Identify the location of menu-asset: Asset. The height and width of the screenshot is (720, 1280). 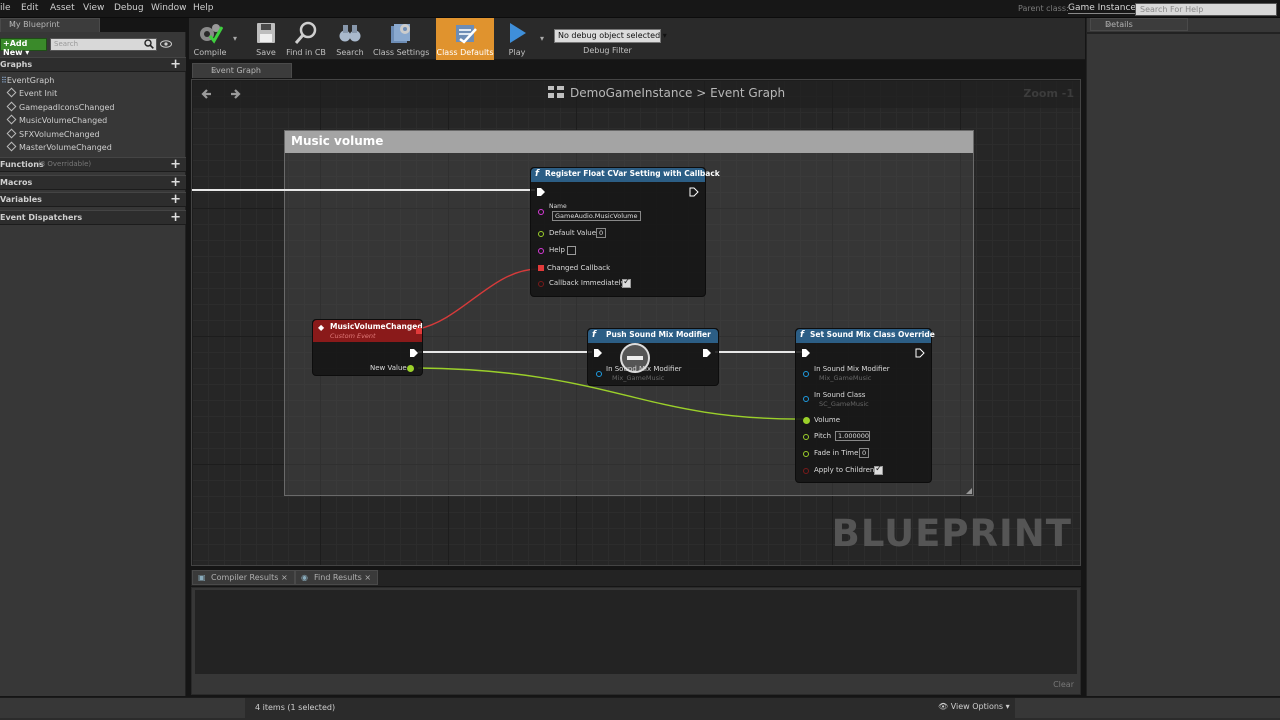
(62, 8).